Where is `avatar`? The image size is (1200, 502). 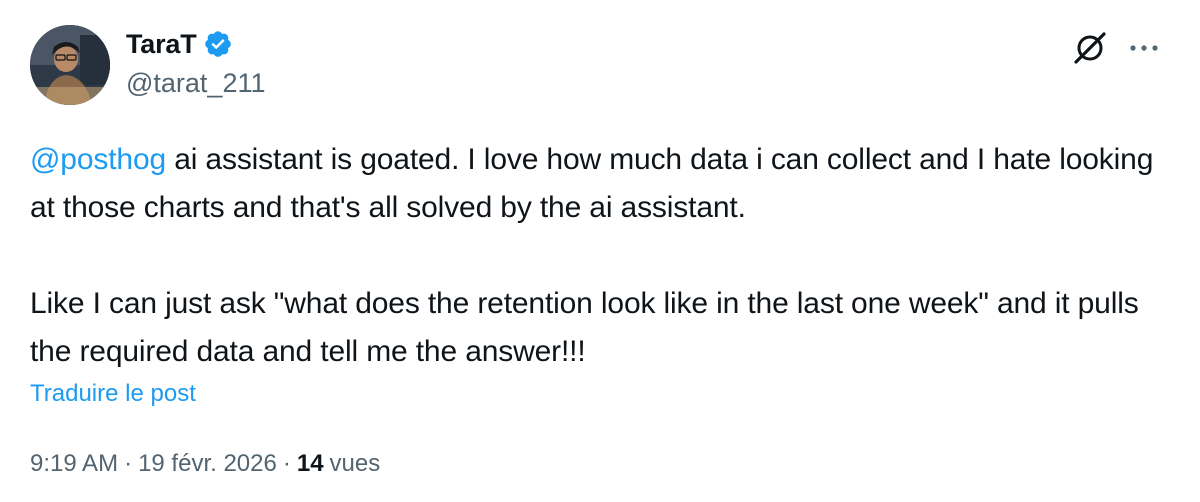 avatar is located at coordinates (70, 65).